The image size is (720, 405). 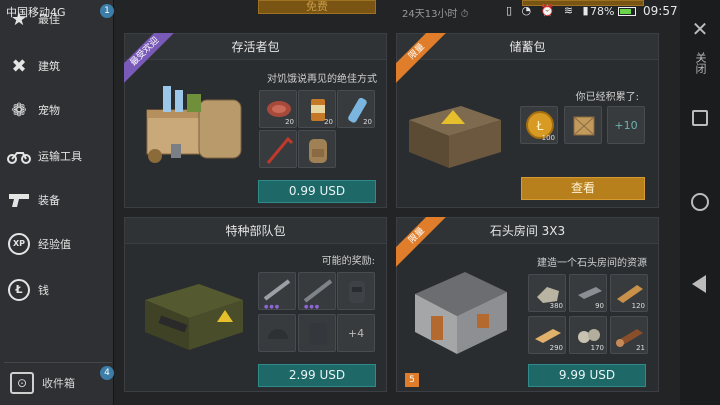 What do you see at coordinates (588, 293) in the screenshot?
I see `reward-slot: 90` at bounding box center [588, 293].